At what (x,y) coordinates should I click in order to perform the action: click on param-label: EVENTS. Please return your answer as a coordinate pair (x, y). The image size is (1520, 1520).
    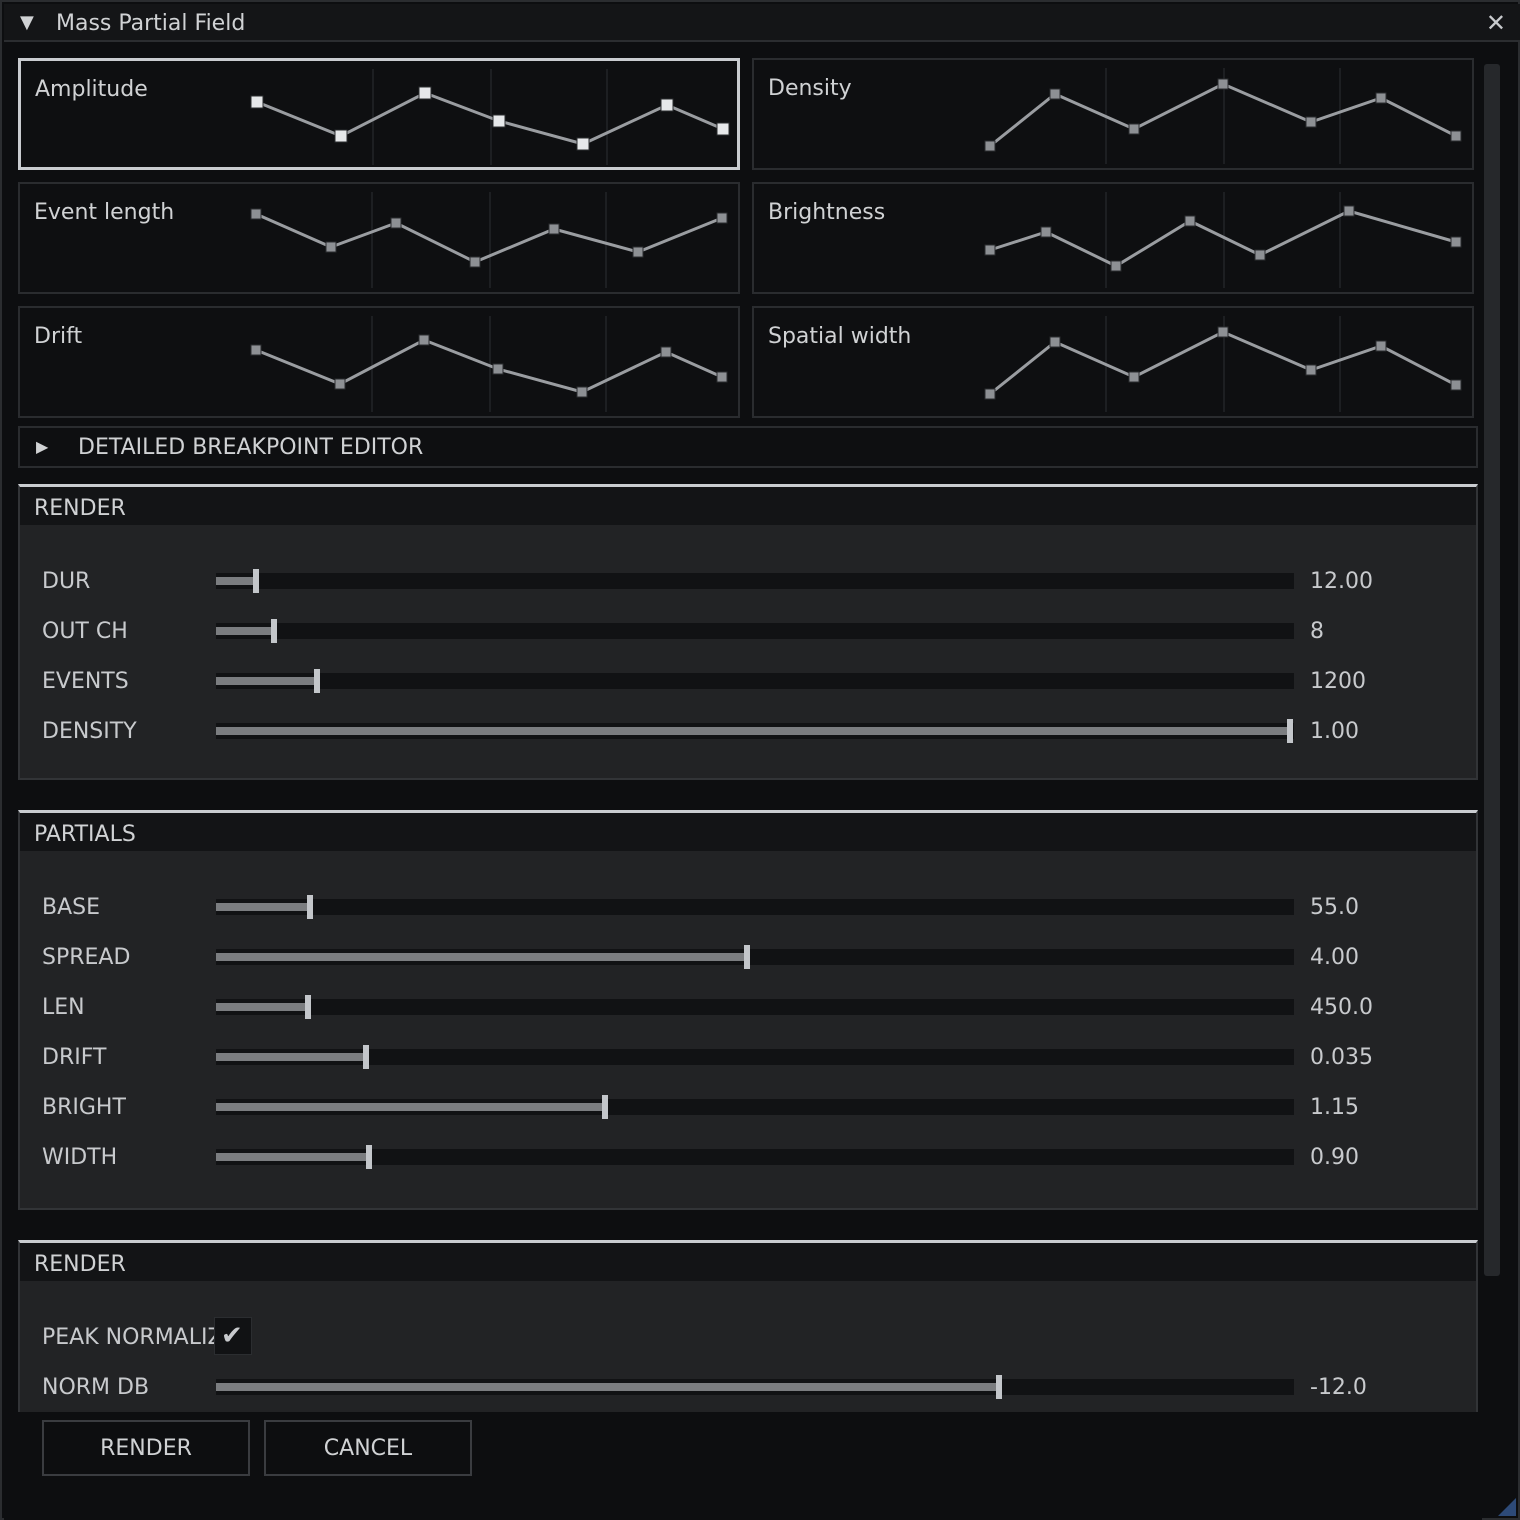
    Looking at the image, I should click on (85, 681).